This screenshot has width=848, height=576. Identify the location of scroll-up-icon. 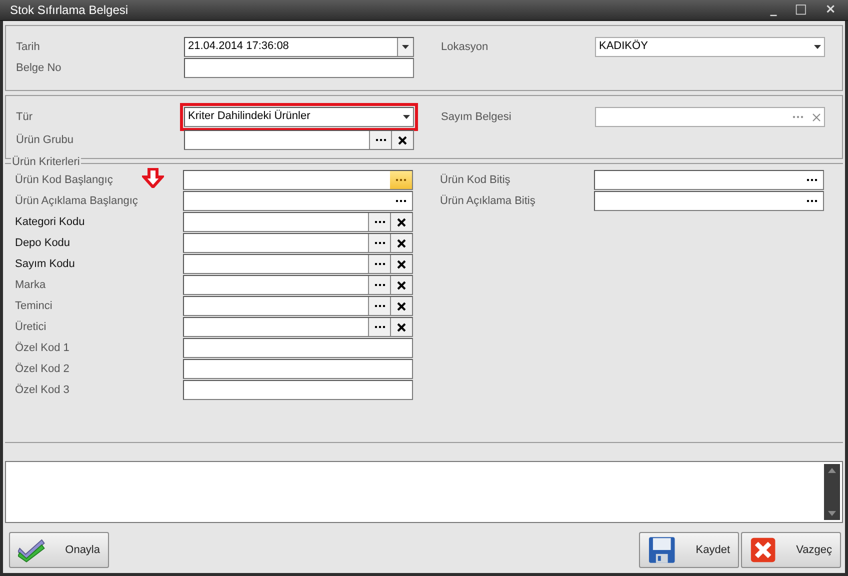
(832, 470).